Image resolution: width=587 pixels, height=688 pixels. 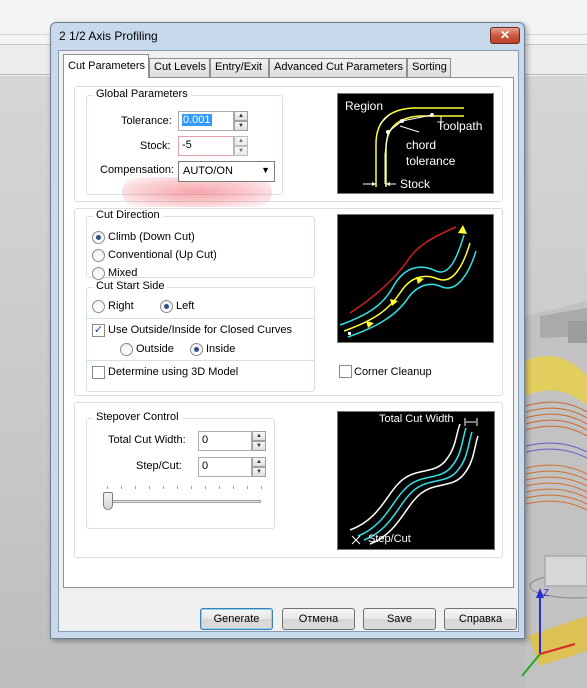 I want to click on stepover-graphic, so click(x=414, y=481).